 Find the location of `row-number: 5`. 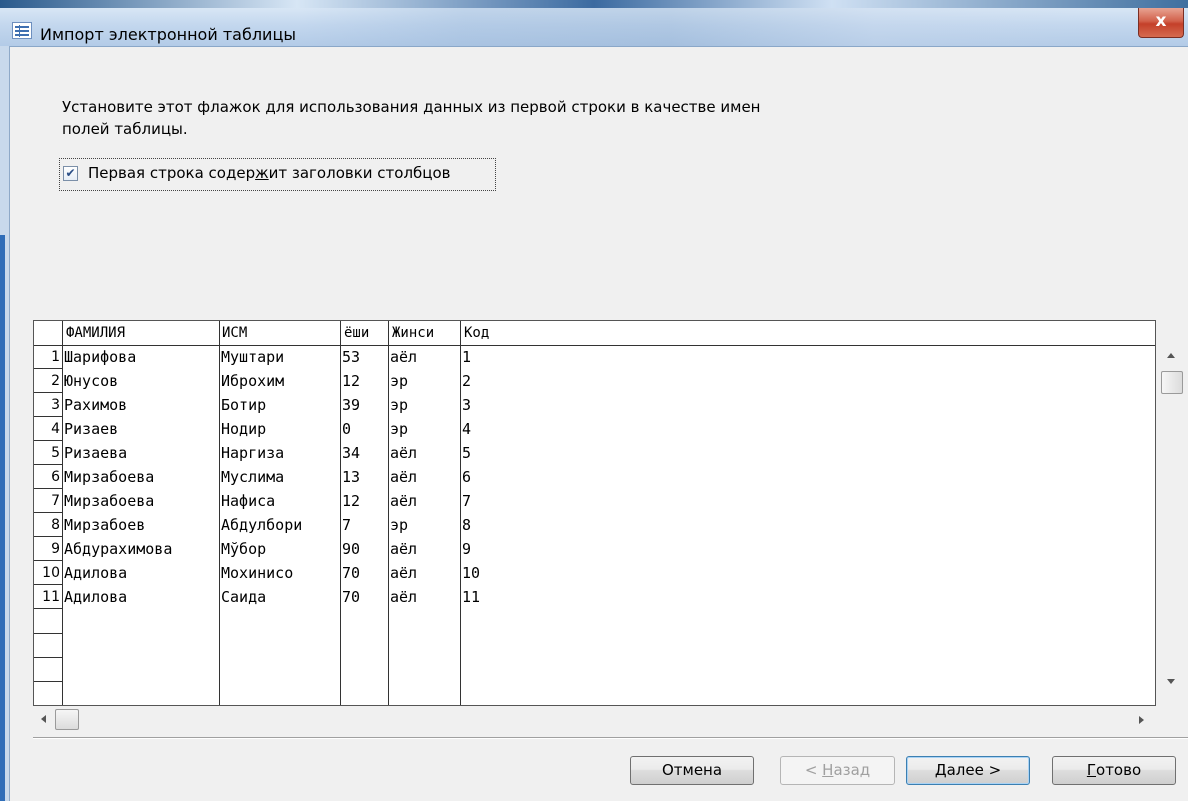

row-number: 5 is located at coordinates (48, 453).